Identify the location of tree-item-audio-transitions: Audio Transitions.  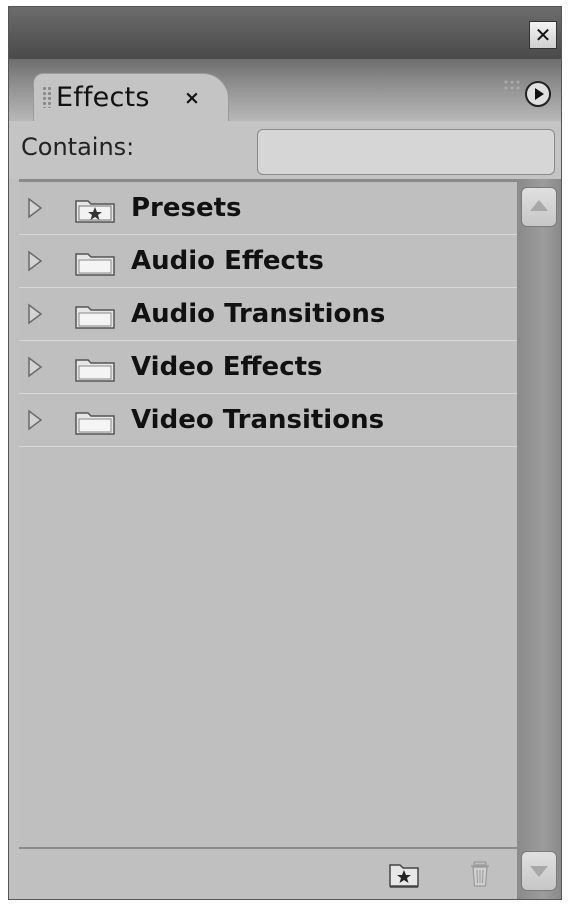
(268, 314).